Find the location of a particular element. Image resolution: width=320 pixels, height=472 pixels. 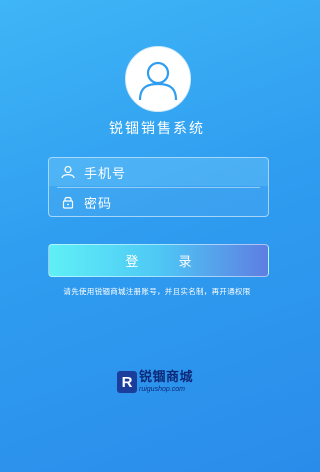

password-field: 密码 is located at coordinates (158, 202).